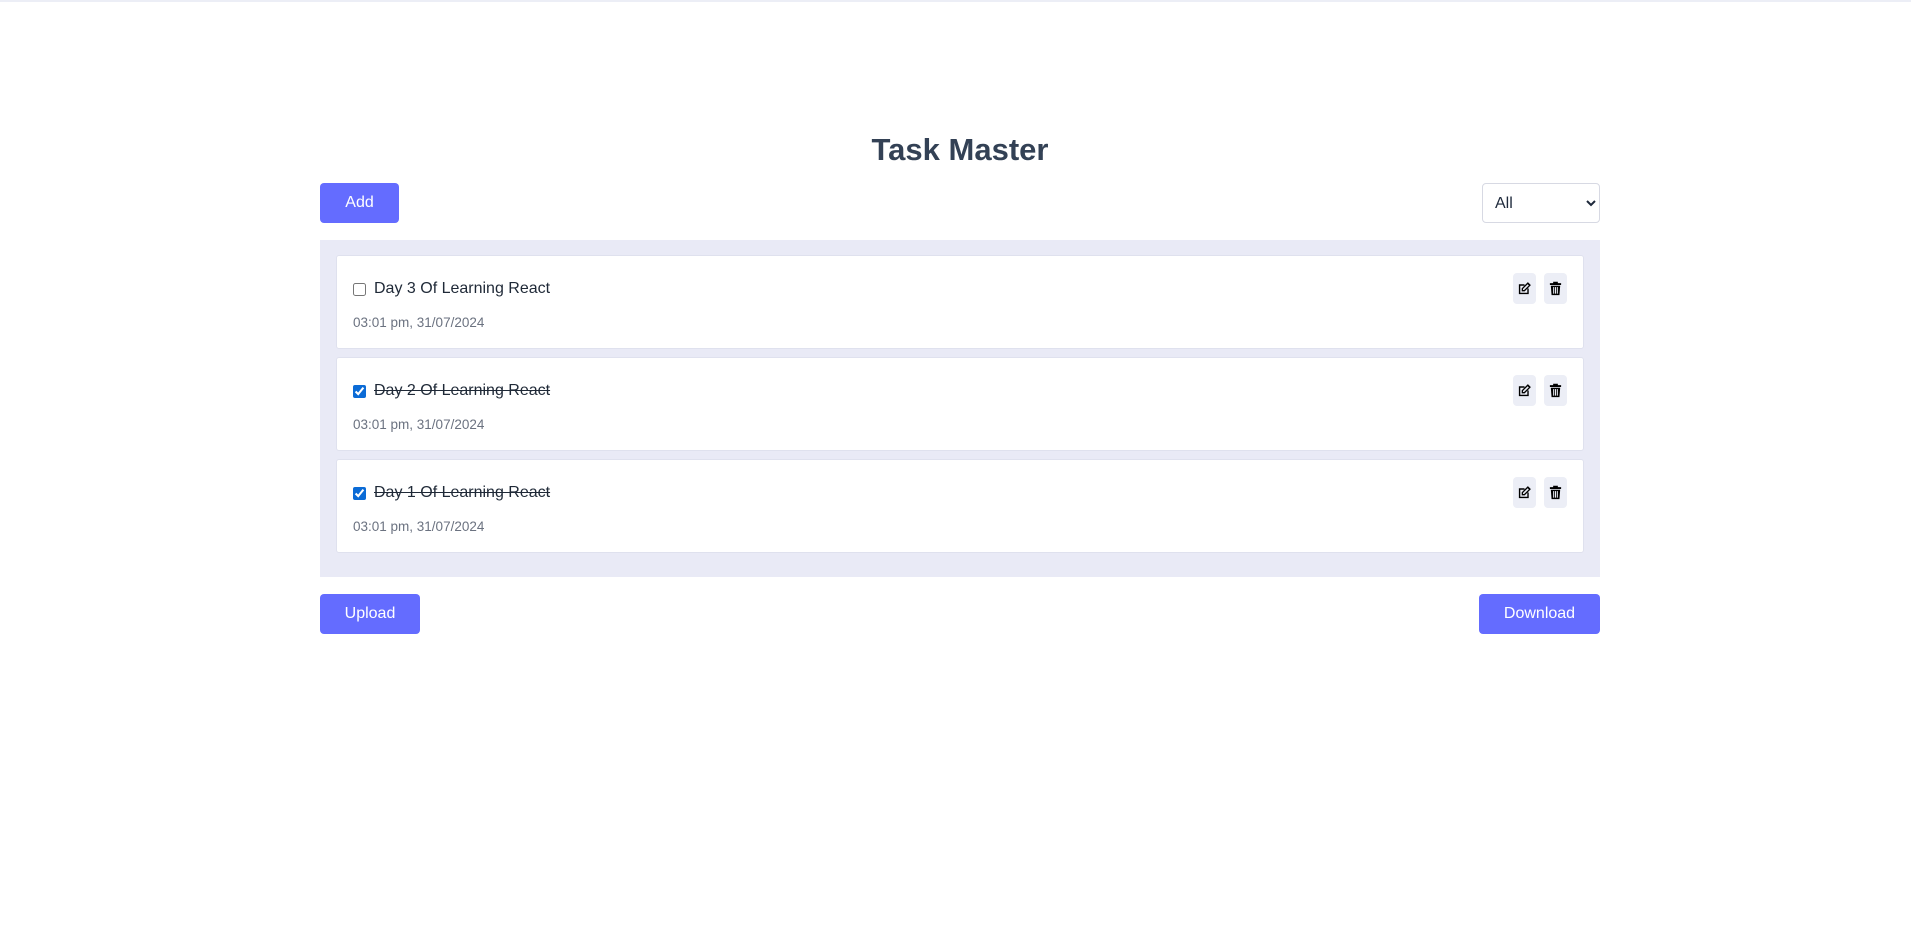 Image resolution: width=1911 pixels, height=938 pixels. Describe the element at coordinates (462, 390) in the screenshot. I see `task-title: Day 2 Of Learning React` at that location.